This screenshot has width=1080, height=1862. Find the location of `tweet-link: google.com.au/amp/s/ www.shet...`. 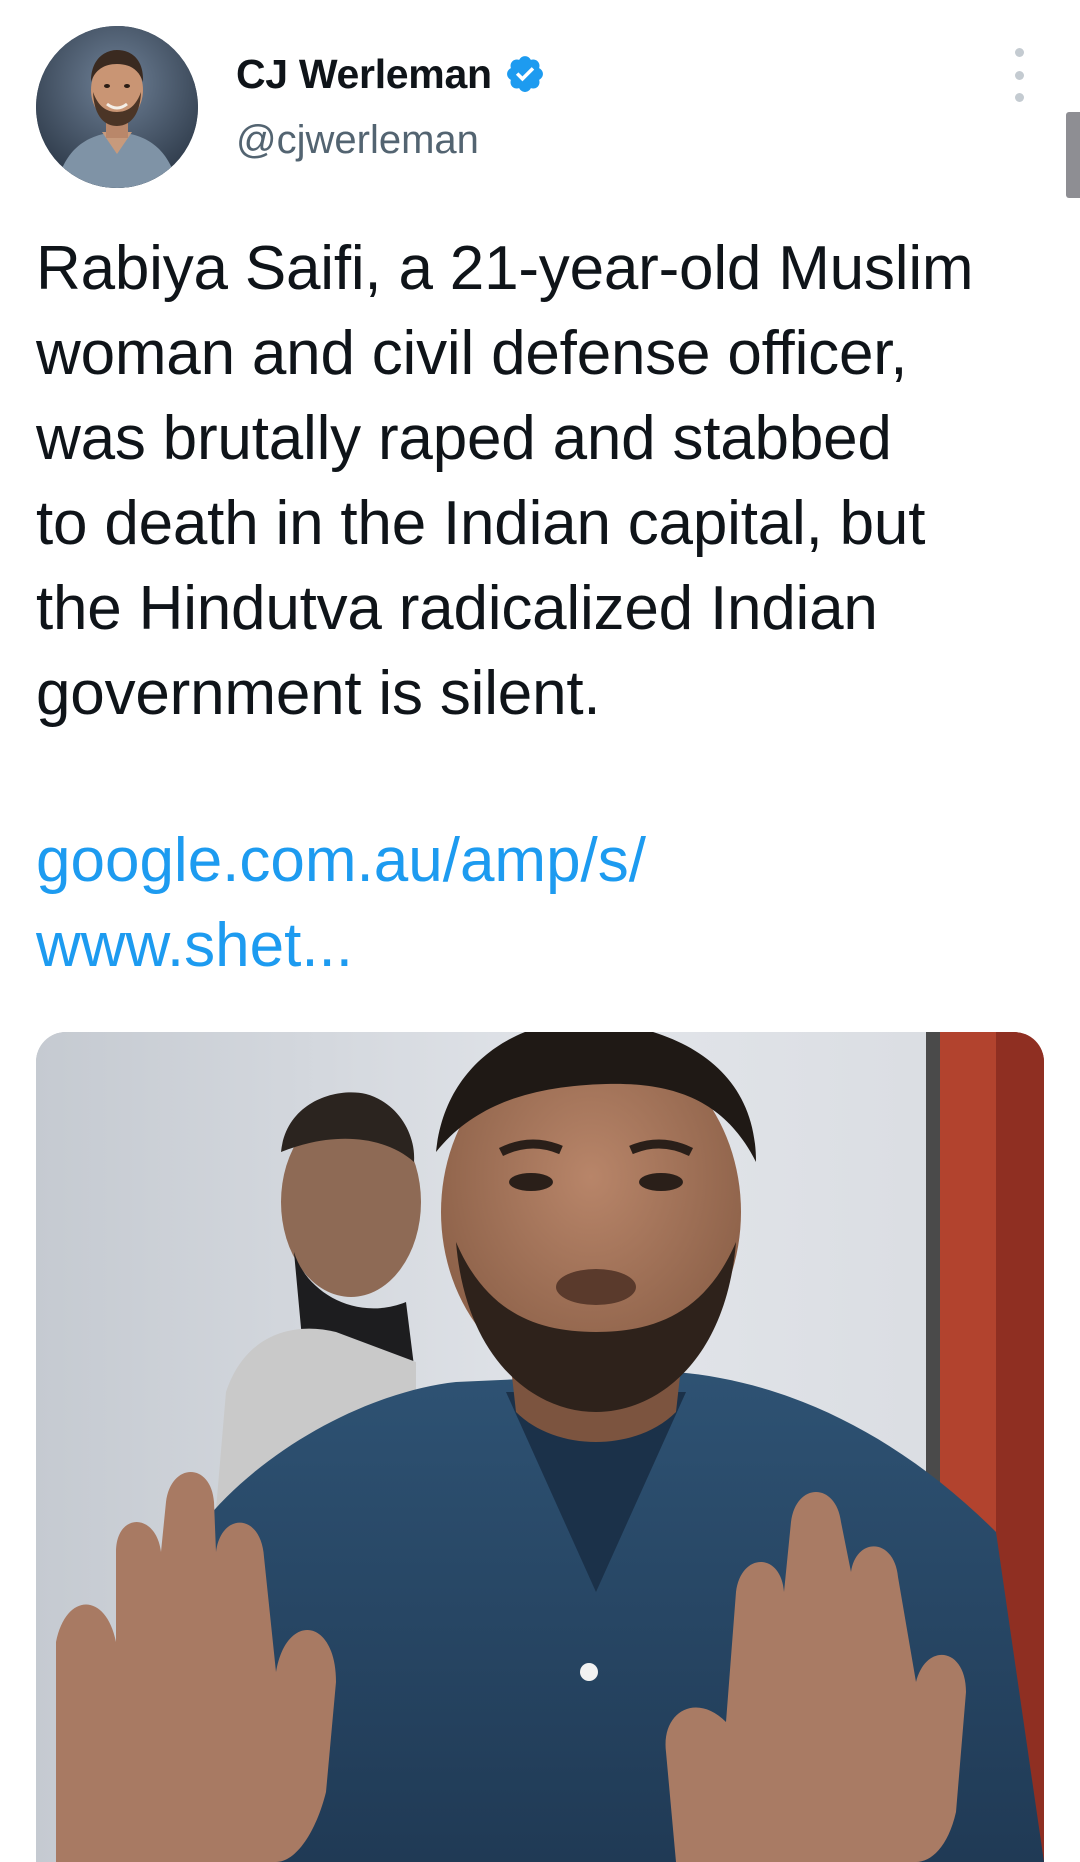

tweet-link: google.com.au/amp/s/ www.shet... is located at coordinates (436, 903).